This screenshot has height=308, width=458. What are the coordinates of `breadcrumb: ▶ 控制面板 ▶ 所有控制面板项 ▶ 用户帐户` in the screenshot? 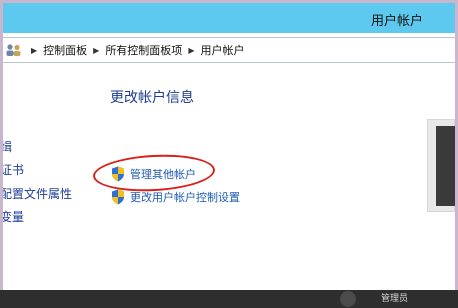 It's located at (124, 50).